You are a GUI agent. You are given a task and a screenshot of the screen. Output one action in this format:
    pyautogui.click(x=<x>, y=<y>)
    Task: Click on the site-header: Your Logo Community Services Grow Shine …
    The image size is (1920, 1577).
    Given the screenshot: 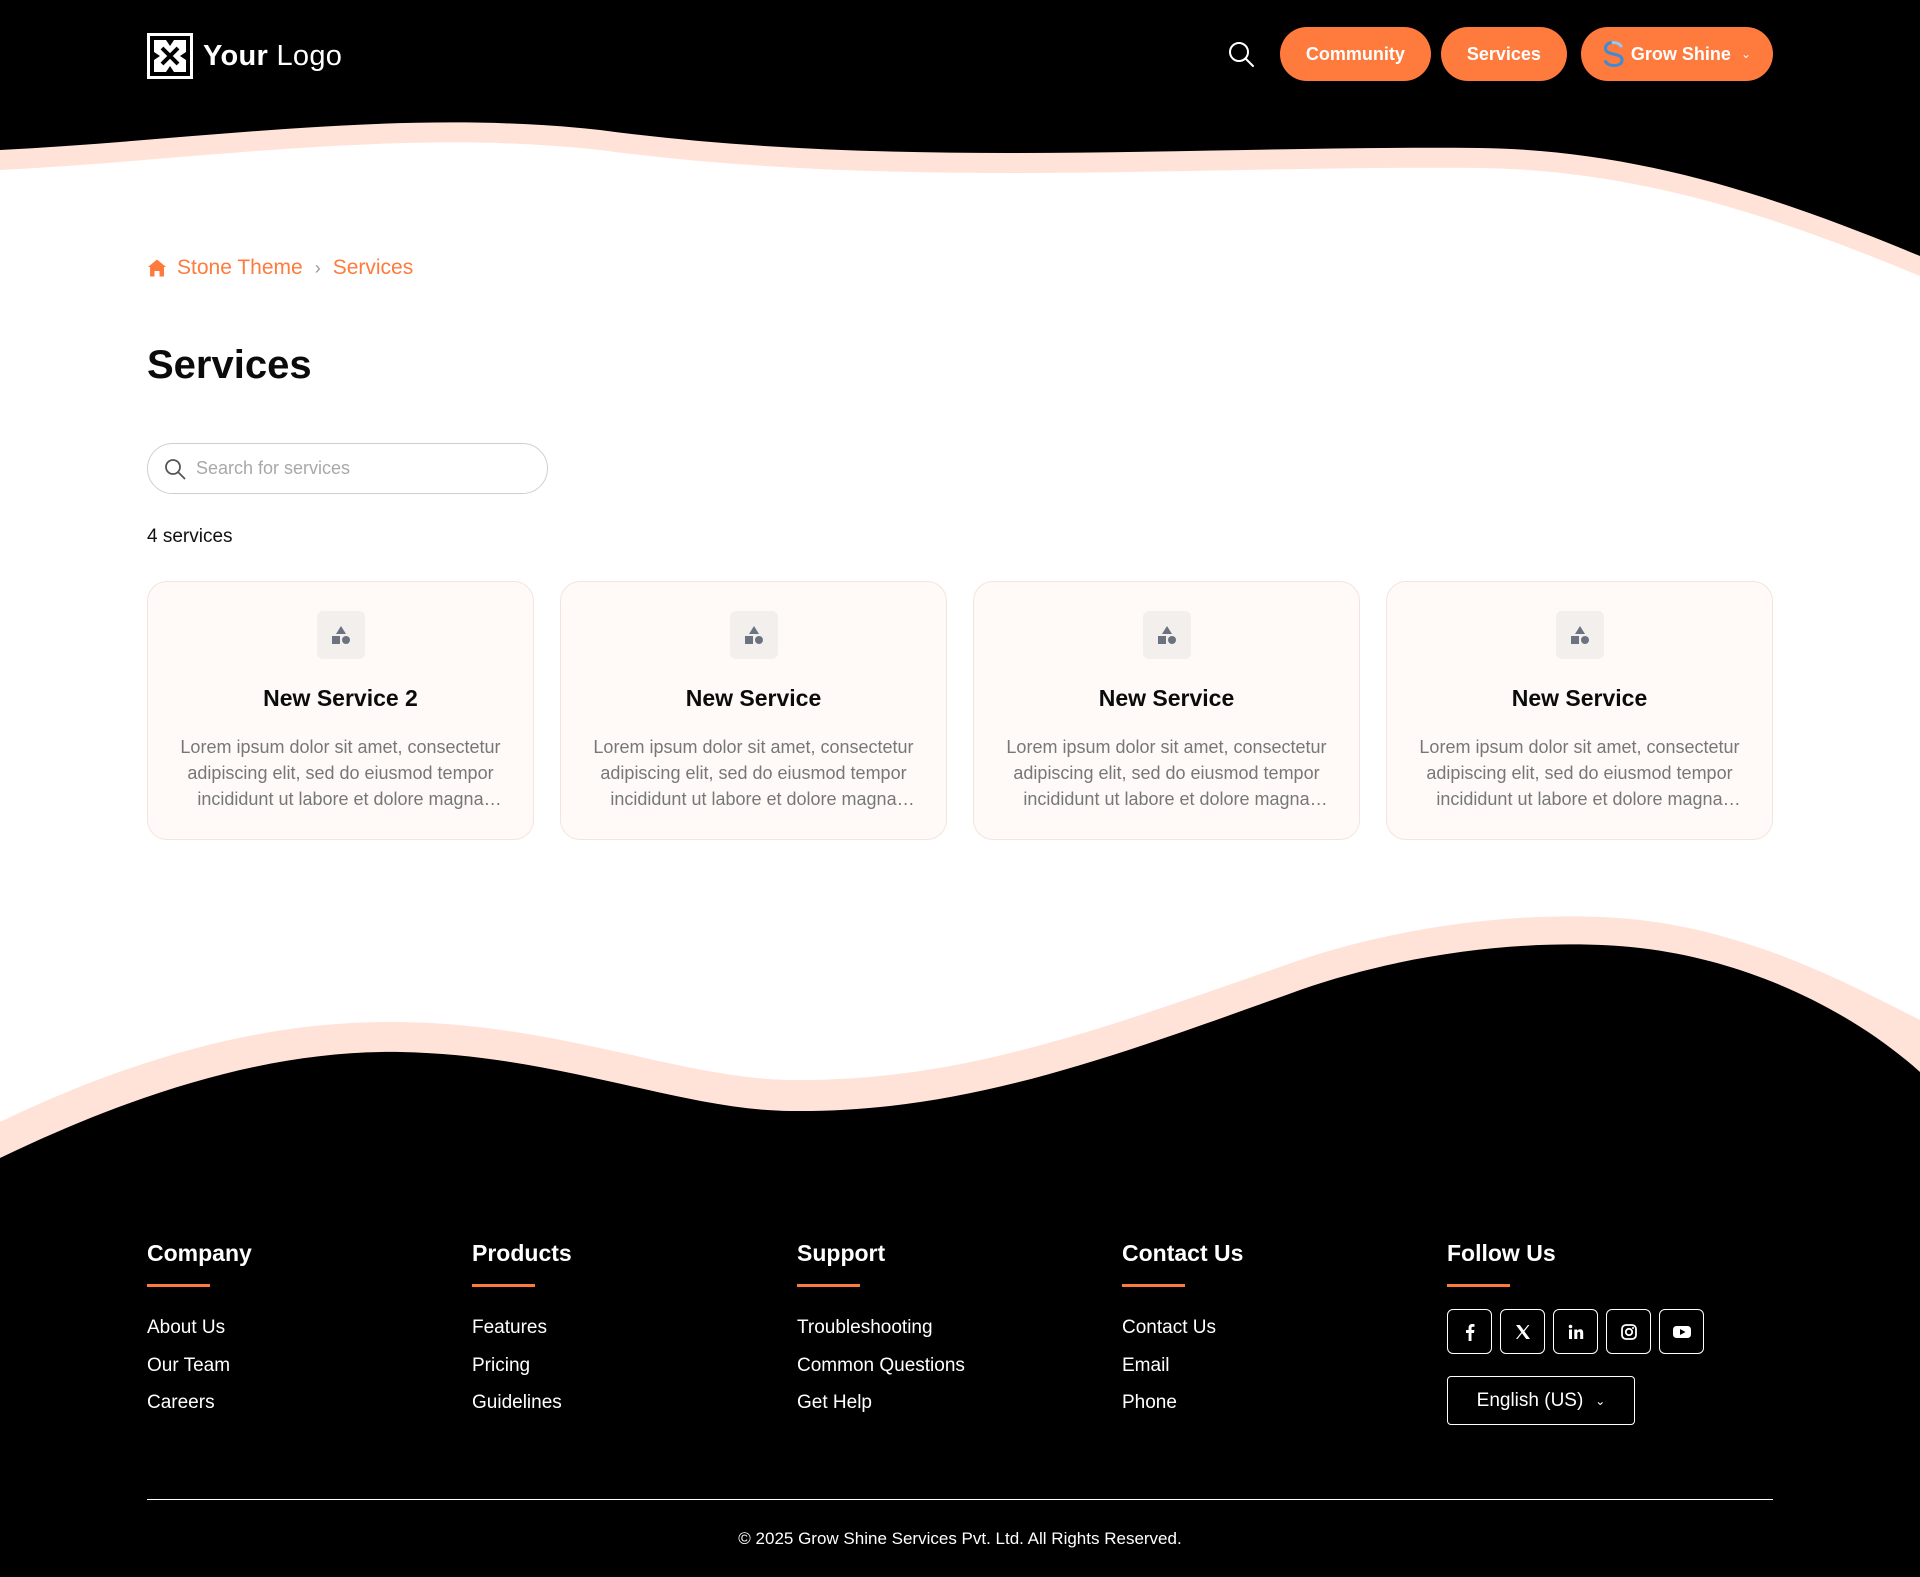 What is the action you would take?
    pyautogui.click(x=960, y=55)
    